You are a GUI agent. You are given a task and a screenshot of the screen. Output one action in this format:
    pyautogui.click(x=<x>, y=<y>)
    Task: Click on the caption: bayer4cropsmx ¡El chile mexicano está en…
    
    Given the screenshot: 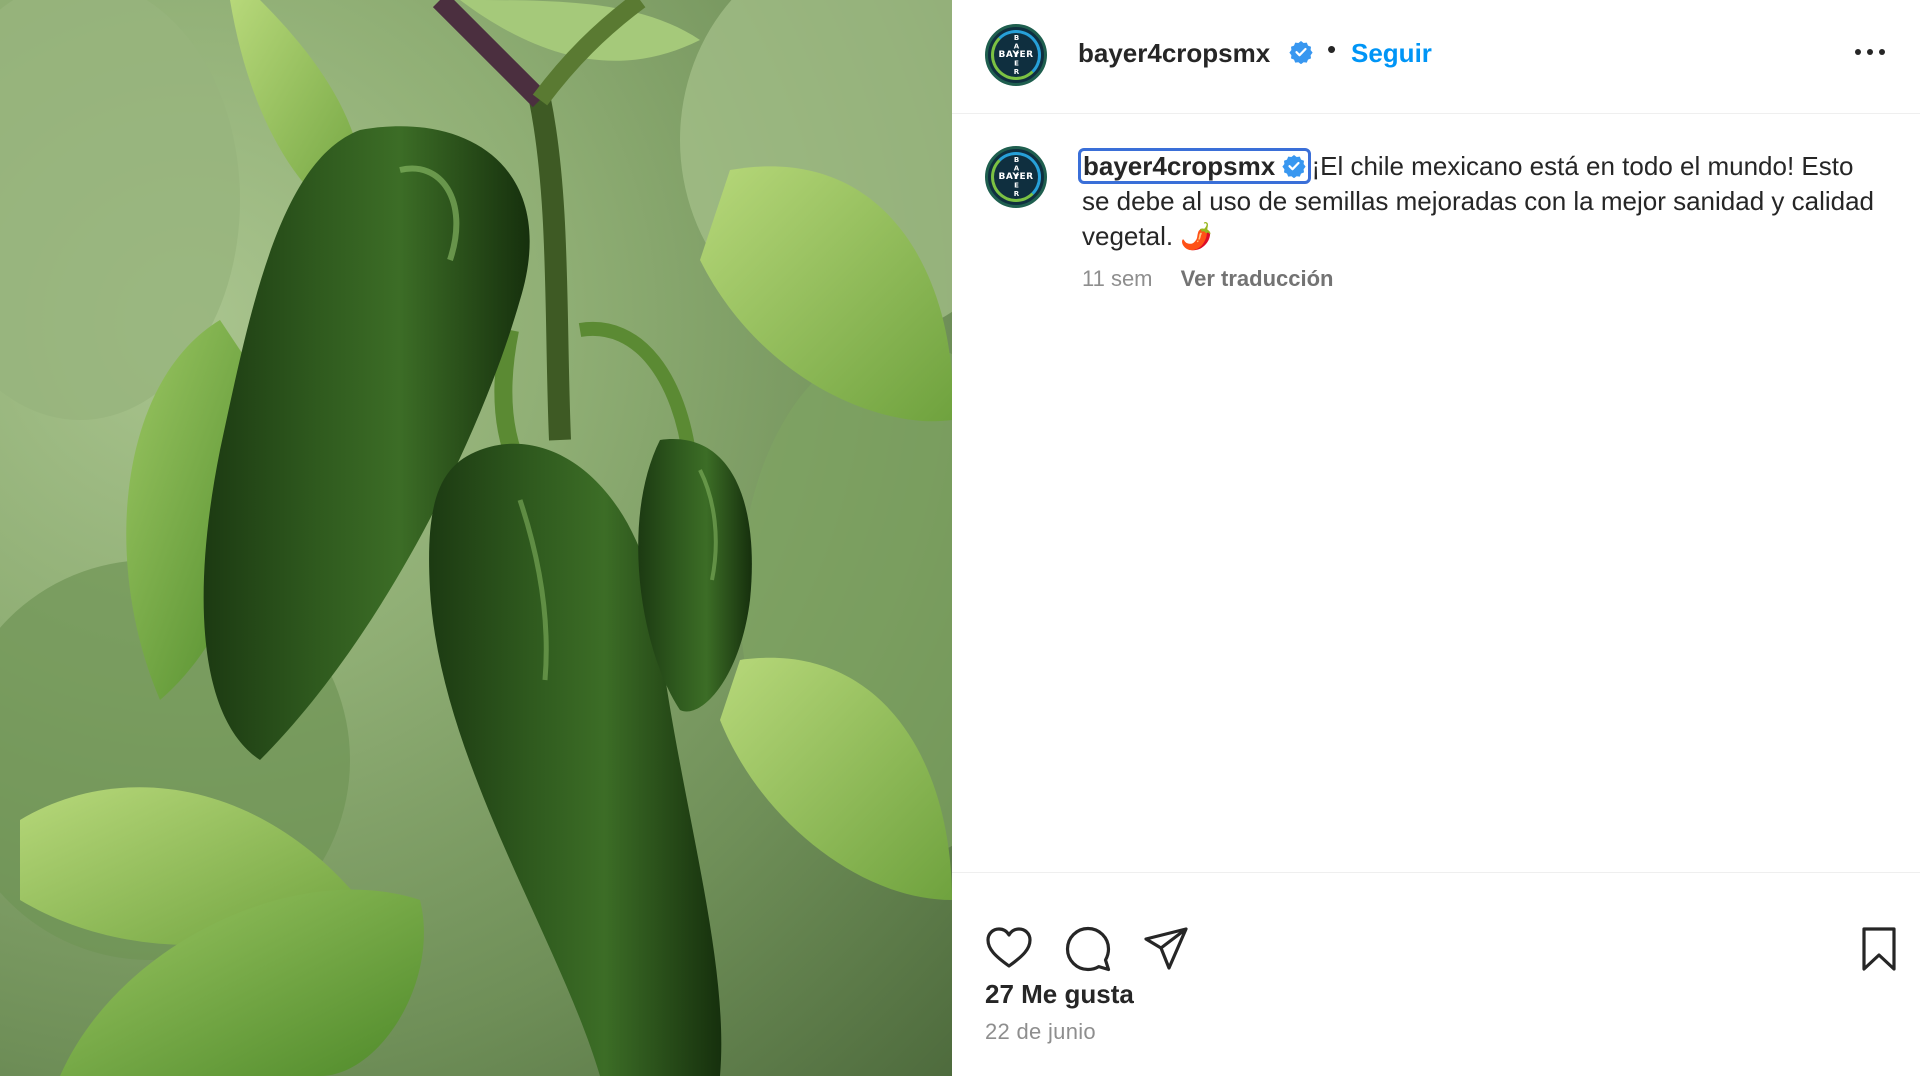 What is the action you would take?
    pyautogui.click(x=1480, y=201)
    